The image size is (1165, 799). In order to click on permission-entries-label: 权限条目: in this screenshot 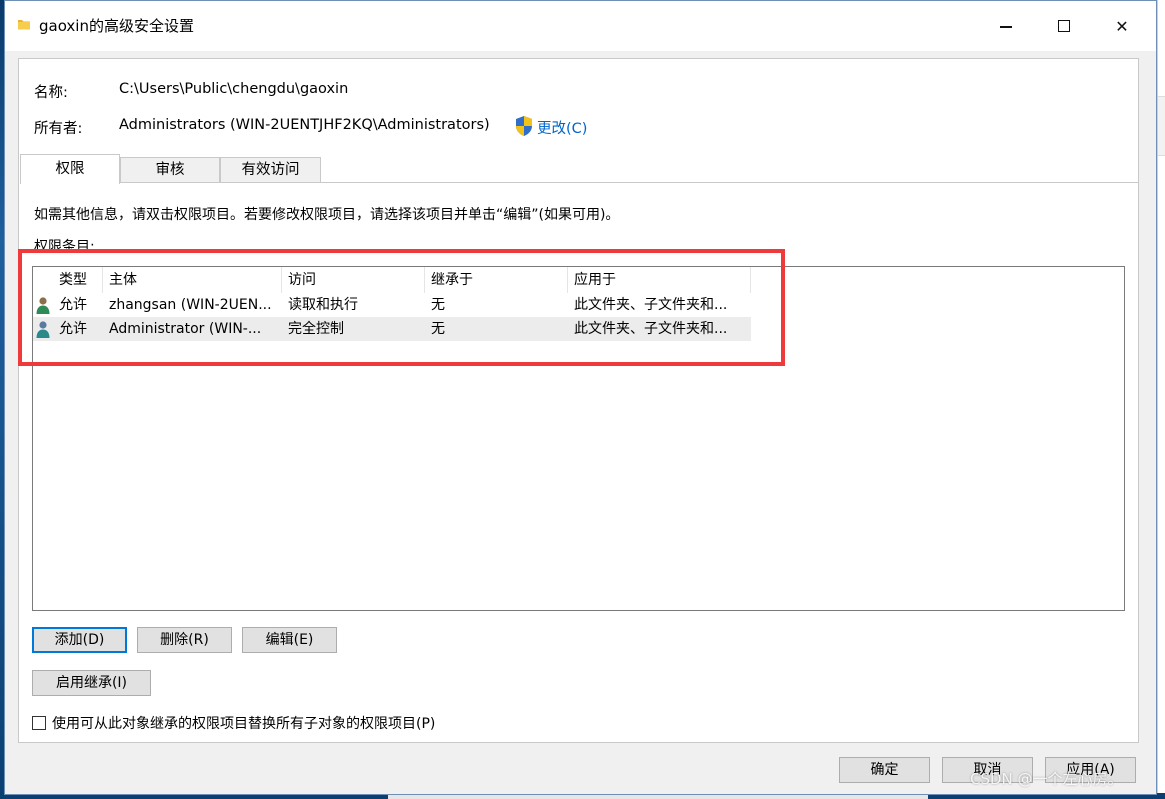, I will do `click(64, 247)`.